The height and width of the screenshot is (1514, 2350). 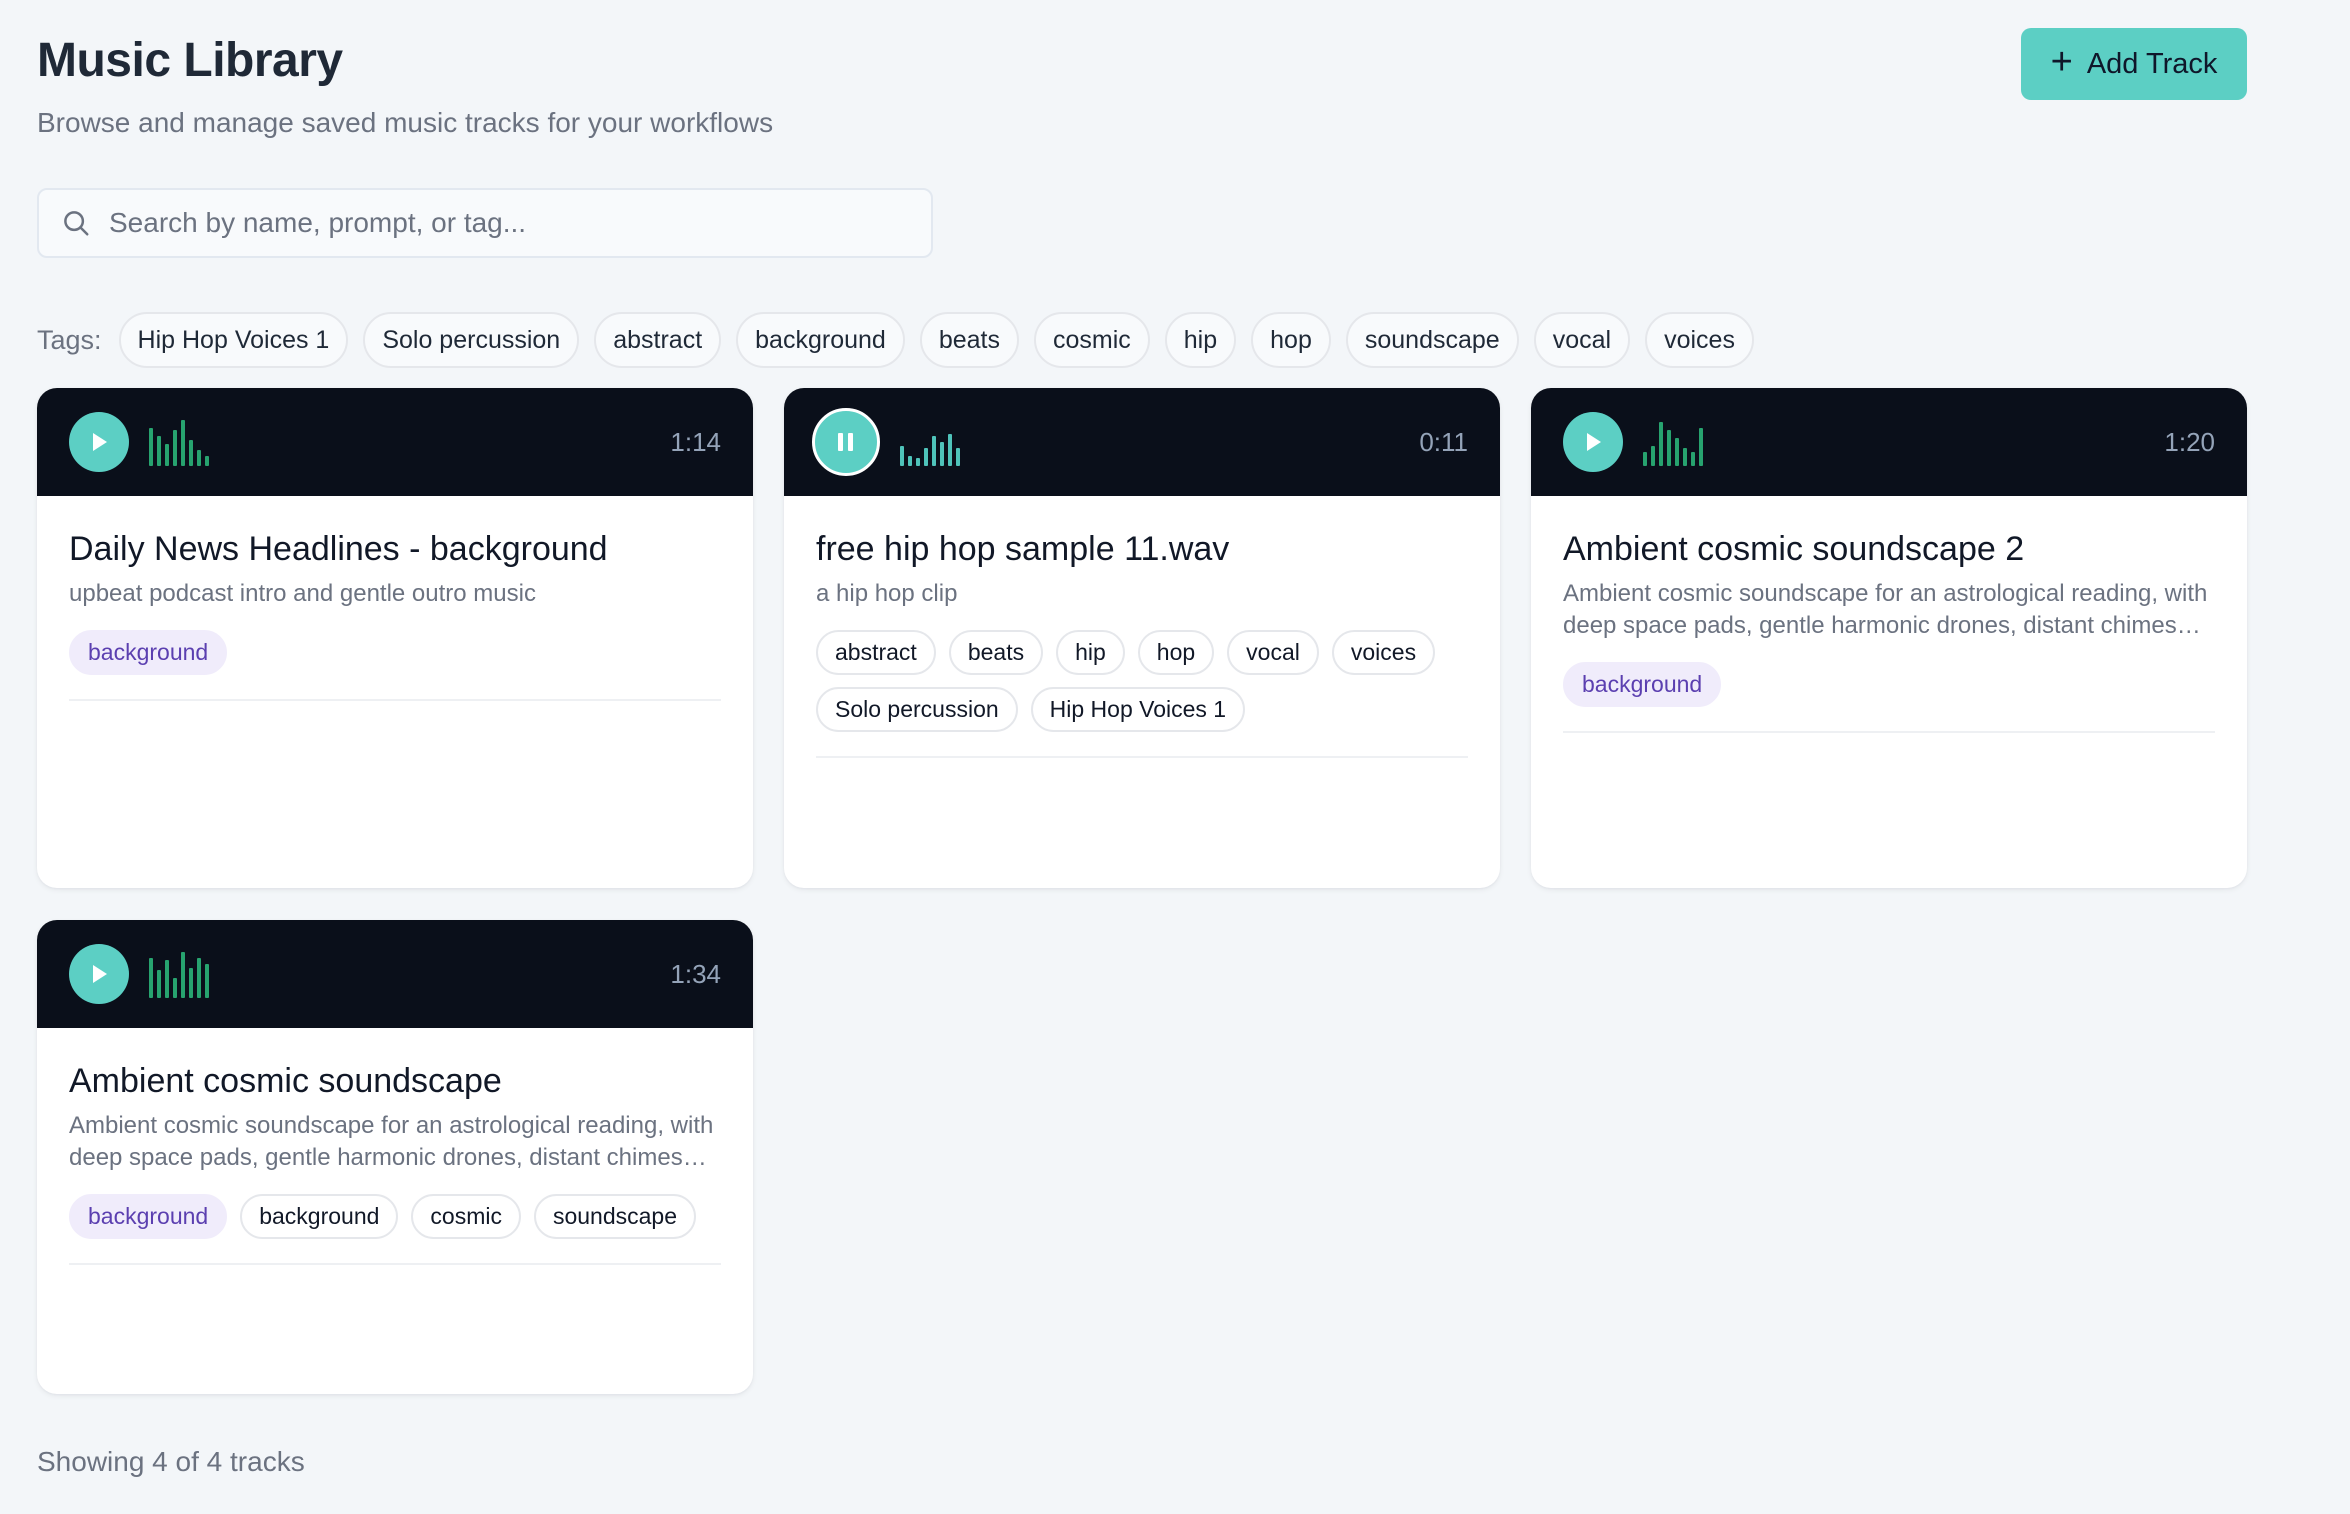 I want to click on track-name: Daily News Headlines - background, so click(x=395, y=549).